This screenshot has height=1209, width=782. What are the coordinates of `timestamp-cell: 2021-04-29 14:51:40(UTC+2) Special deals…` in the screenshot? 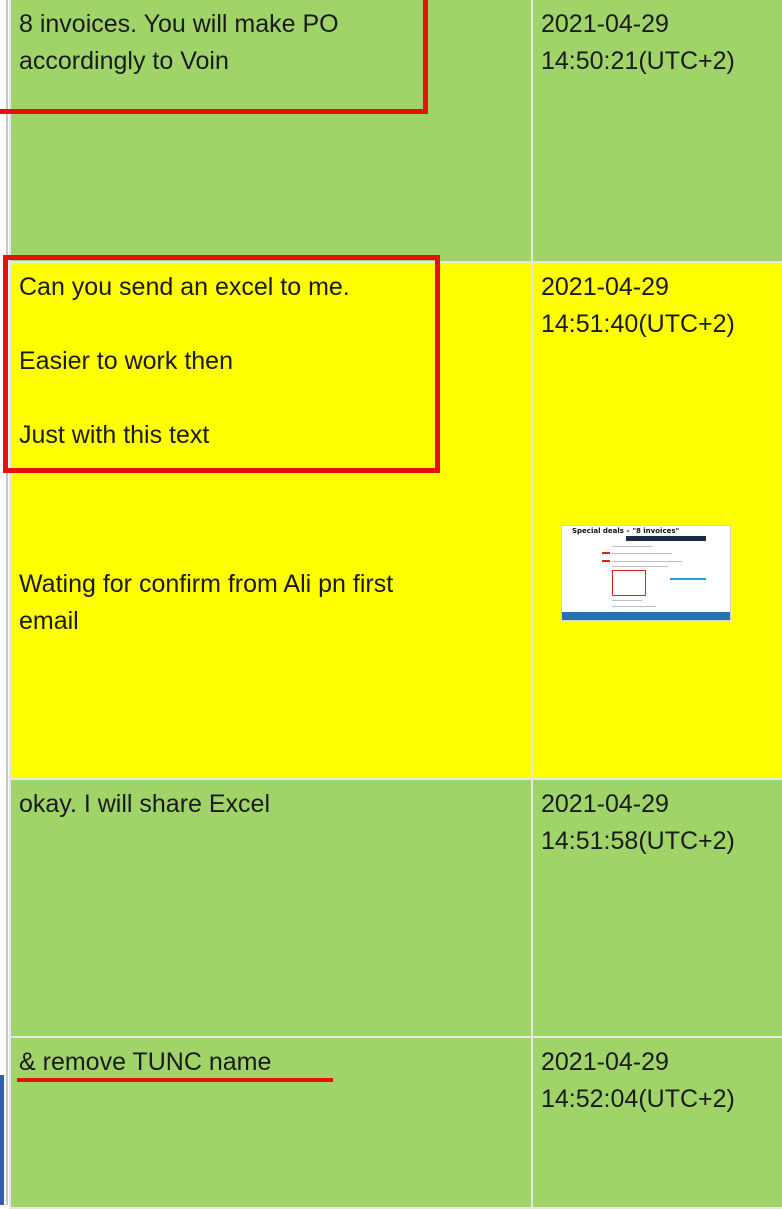 It's located at (656, 520).